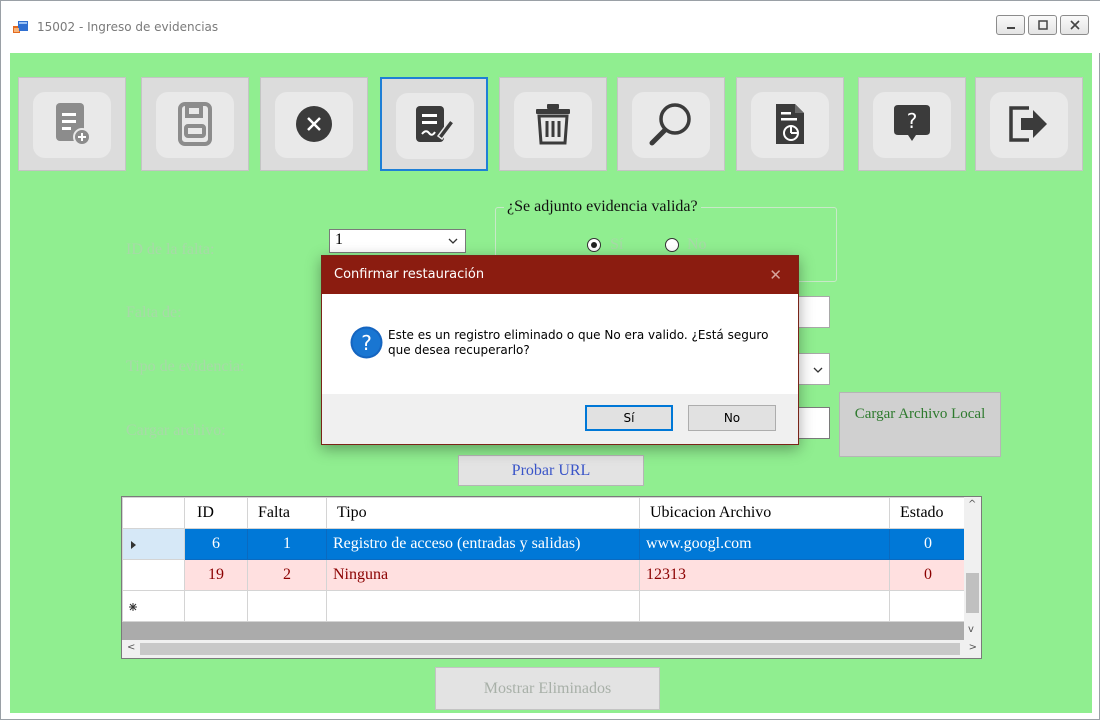 The image size is (1100, 720). What do you see at coordinates (1010, 25) in the screenshot?
I see `minimize-button` at bounding box center [1010, 25].